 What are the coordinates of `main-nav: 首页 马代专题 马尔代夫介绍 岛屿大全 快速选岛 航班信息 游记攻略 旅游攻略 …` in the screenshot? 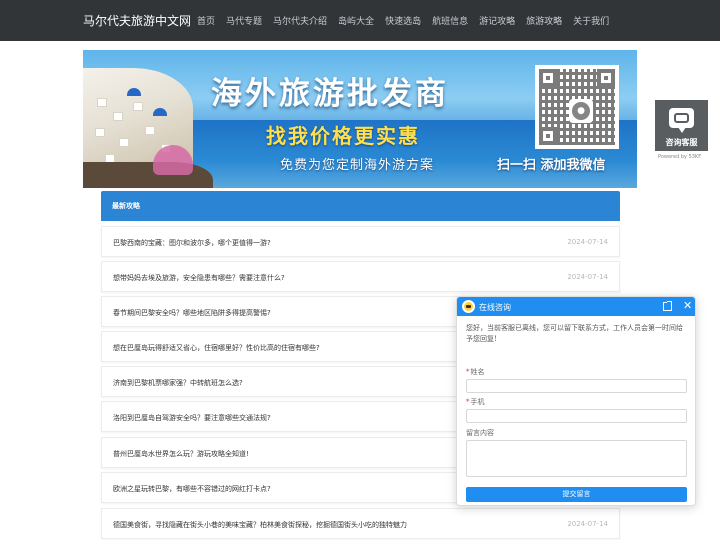 It's located at (408, 20).